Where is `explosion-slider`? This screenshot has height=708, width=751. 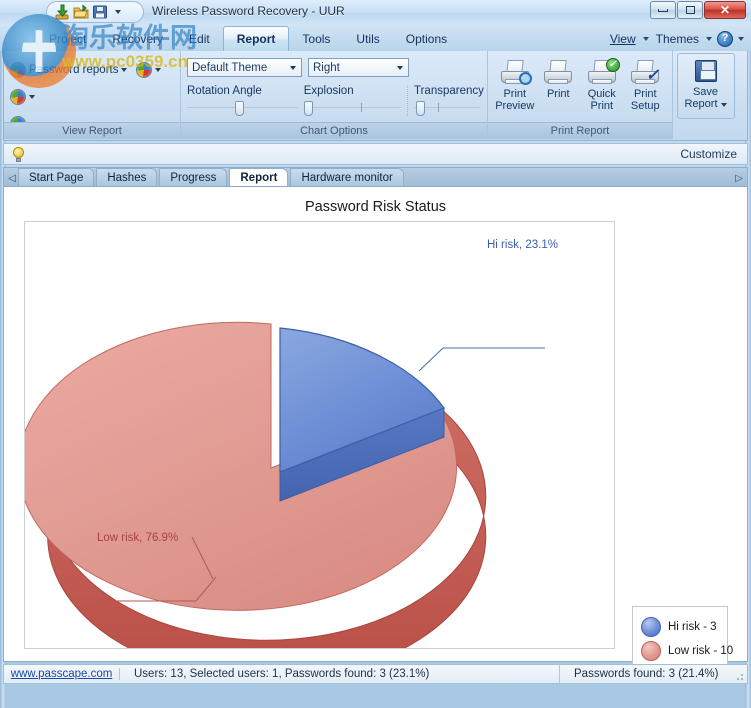 explosion-slider is located at coordinates (352, 108).